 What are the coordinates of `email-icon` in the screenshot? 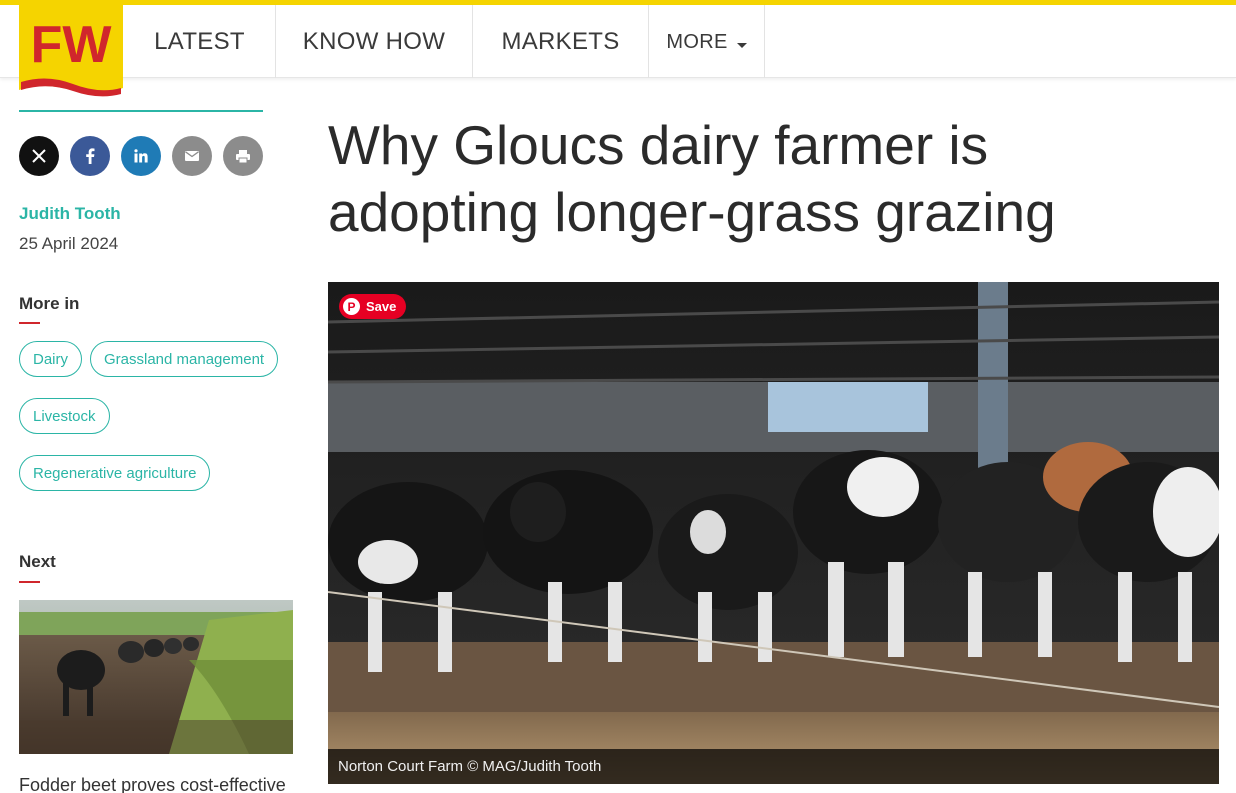 It's located at (192, 156).